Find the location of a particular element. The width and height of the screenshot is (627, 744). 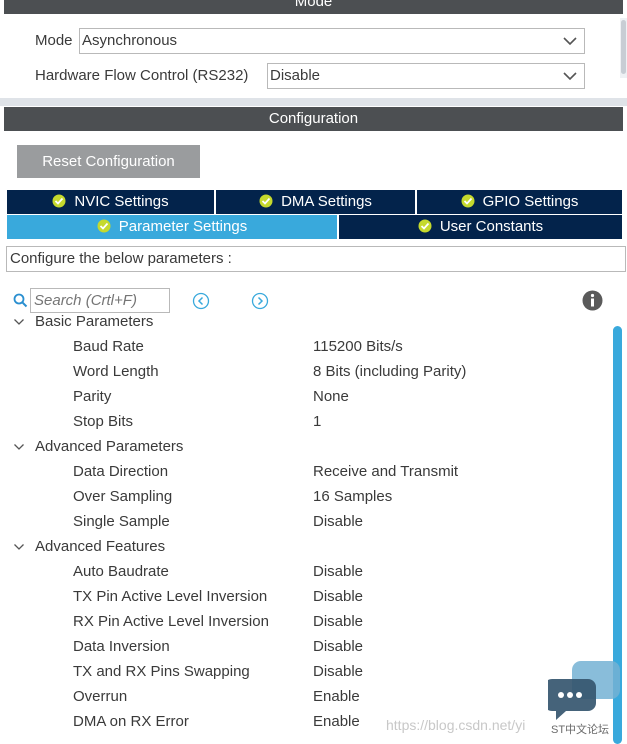

tab-label: GPIO Settings is located at coordinates (530, 201).